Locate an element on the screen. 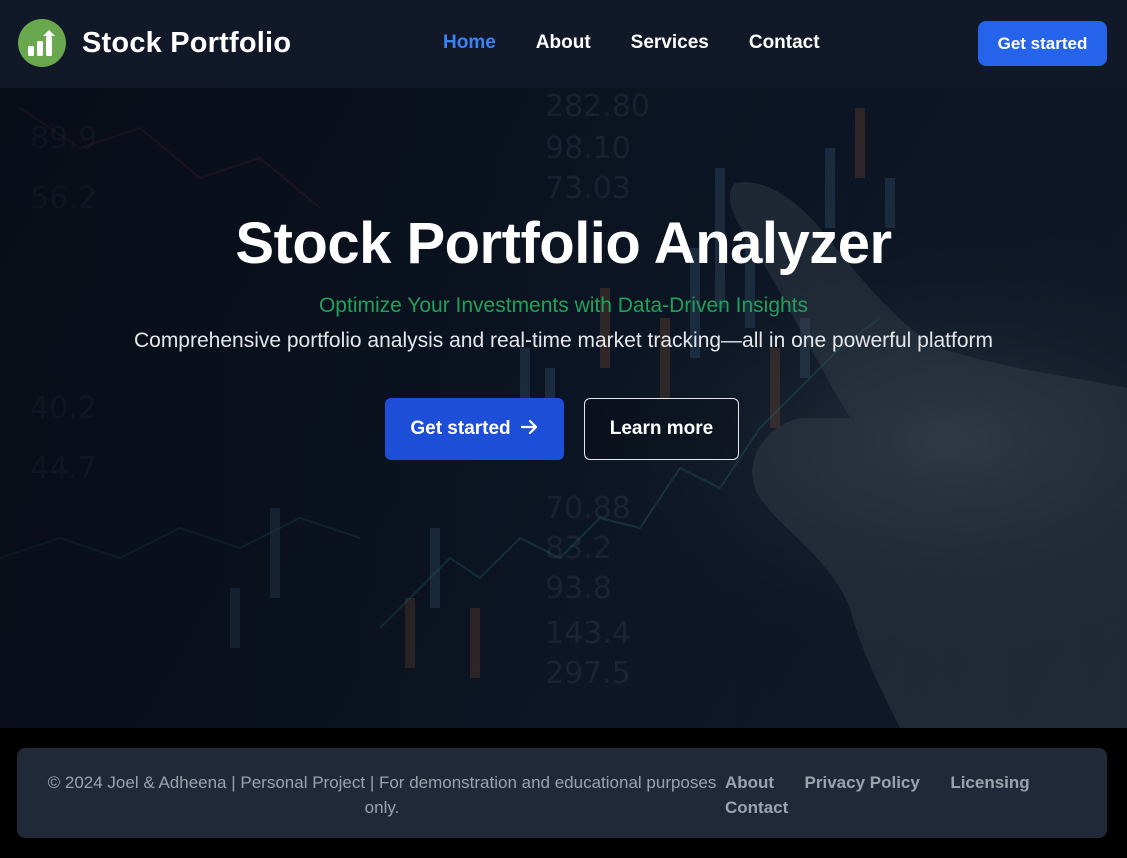  nav-links: Home About Services Contact is located at coordinates (651, 43).